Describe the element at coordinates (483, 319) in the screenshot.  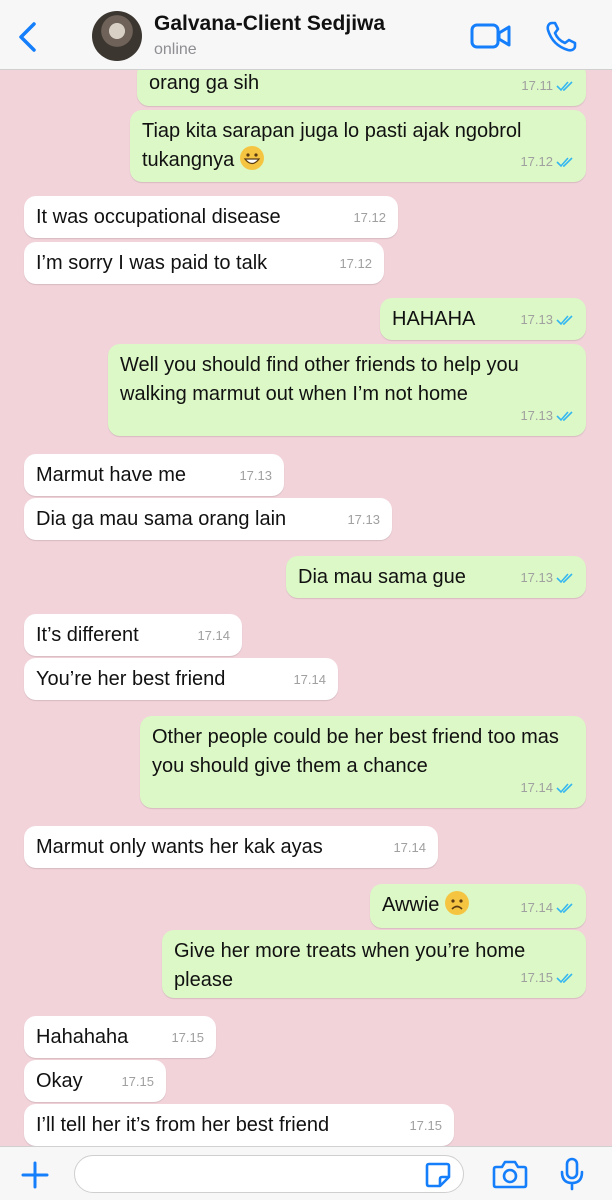
I see `message-bubble-outgoing: HAHAHA 17.13` at that location.